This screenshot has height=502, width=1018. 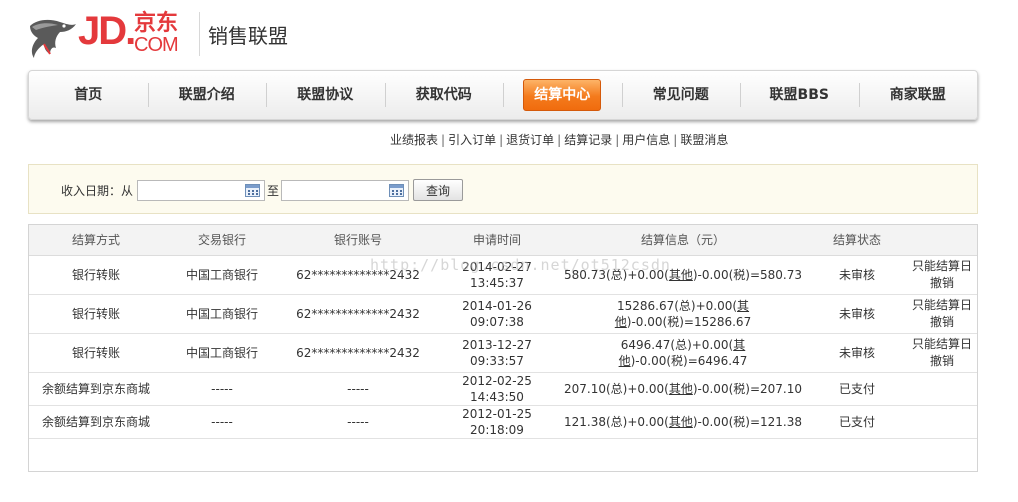 What do you see at coordinates (199, 34) in the screenshot?
I see `header-divider` at bounding box center [199, 34].